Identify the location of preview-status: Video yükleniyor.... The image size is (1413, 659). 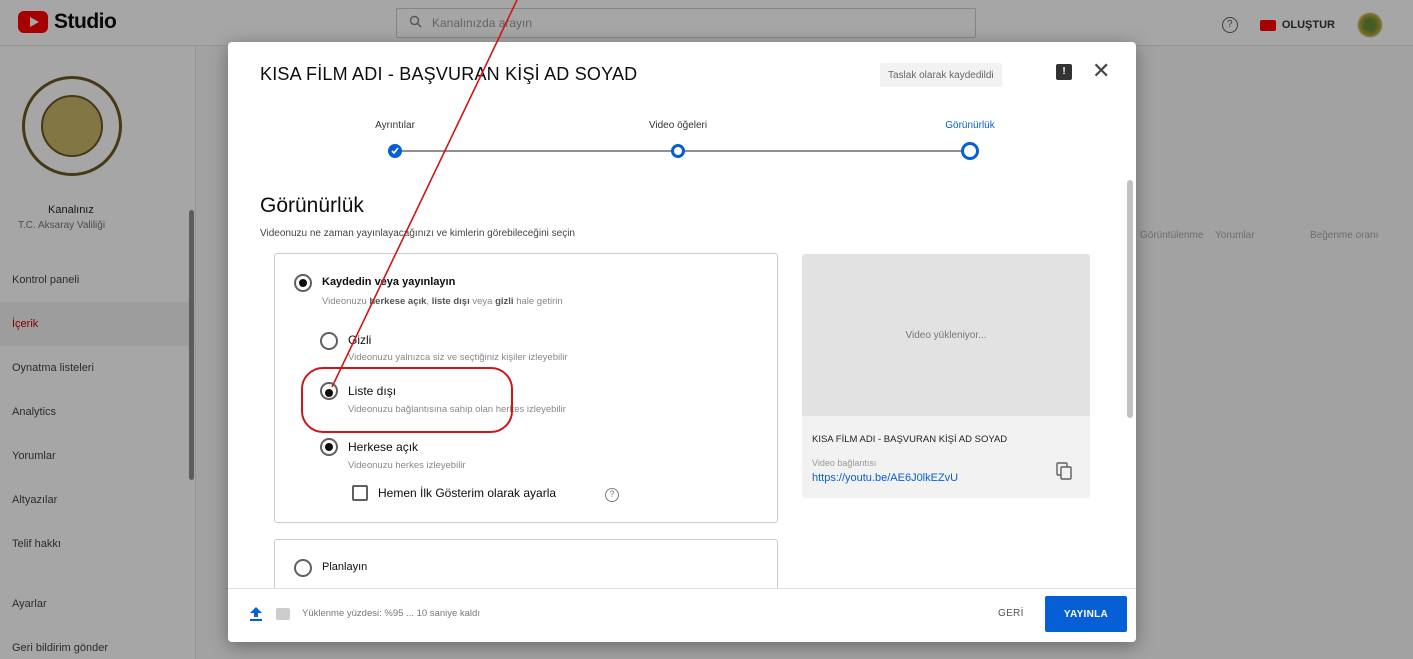
(946, 335).